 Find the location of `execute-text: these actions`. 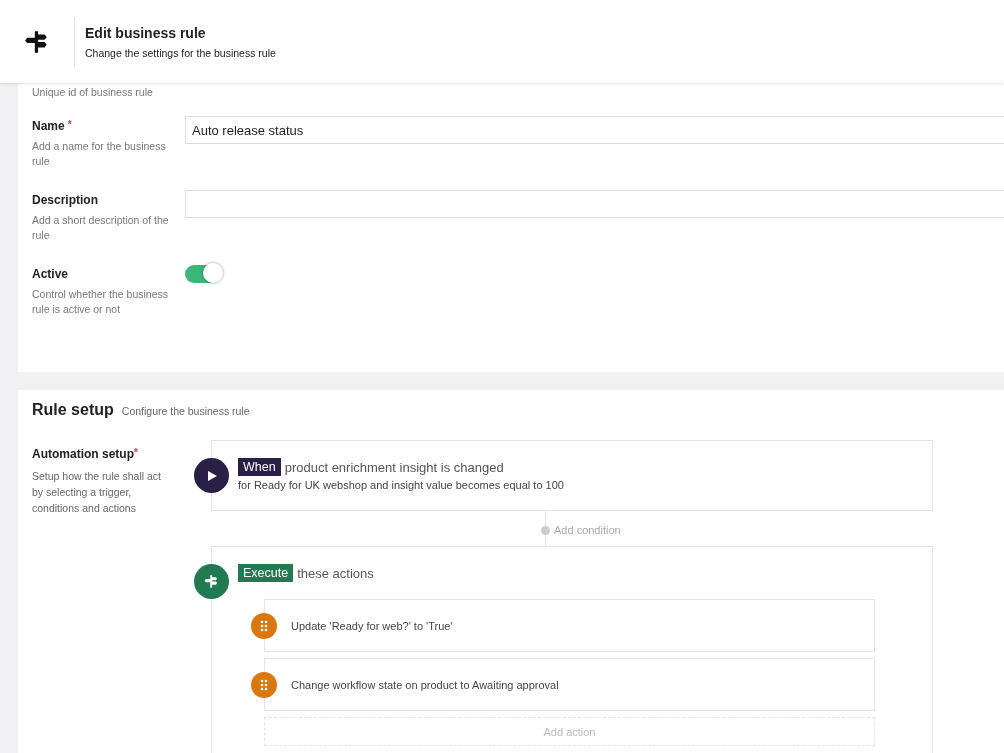

execute-text: these actions is located at coordinates (335, 573).